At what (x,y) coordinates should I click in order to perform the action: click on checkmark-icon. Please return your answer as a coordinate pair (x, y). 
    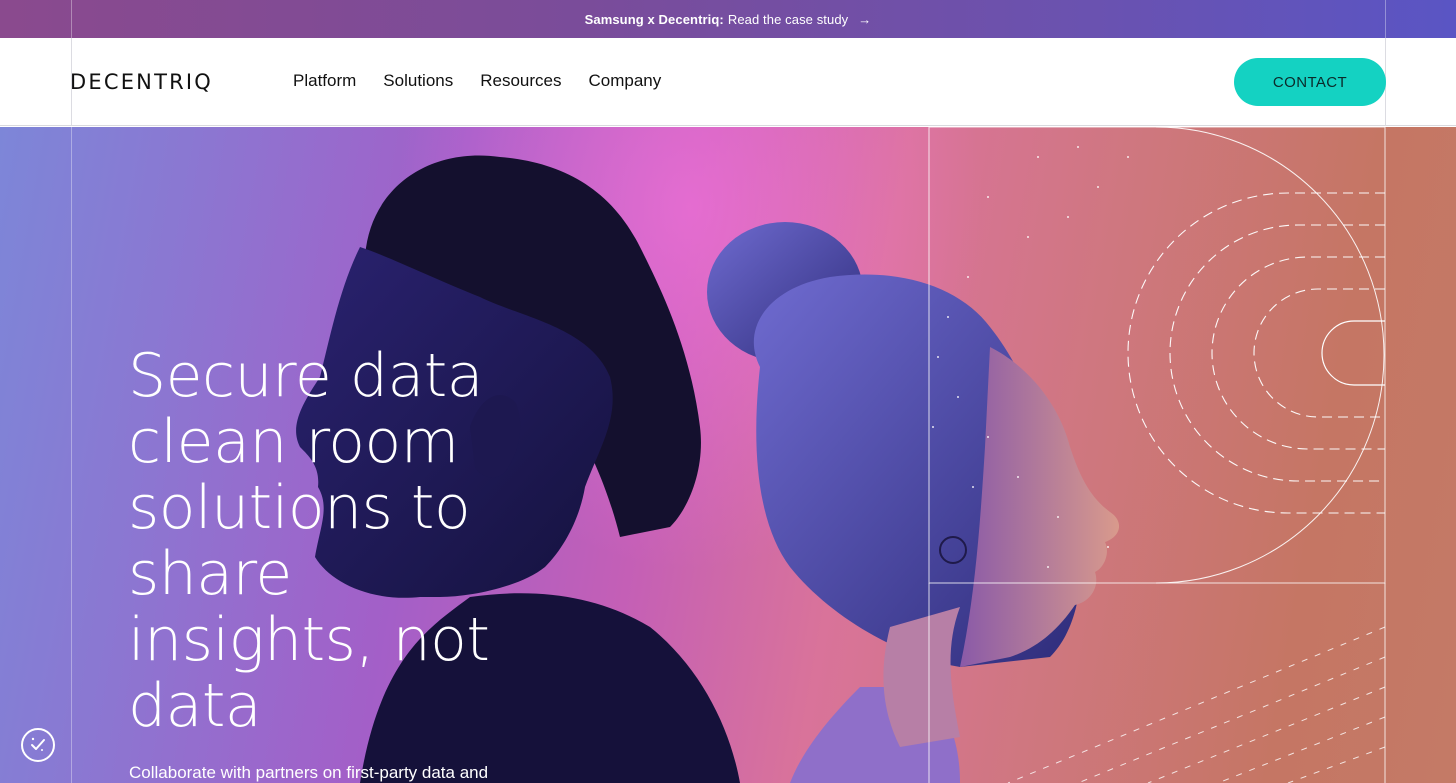
    Looking at the image, I should click on (38, 744).